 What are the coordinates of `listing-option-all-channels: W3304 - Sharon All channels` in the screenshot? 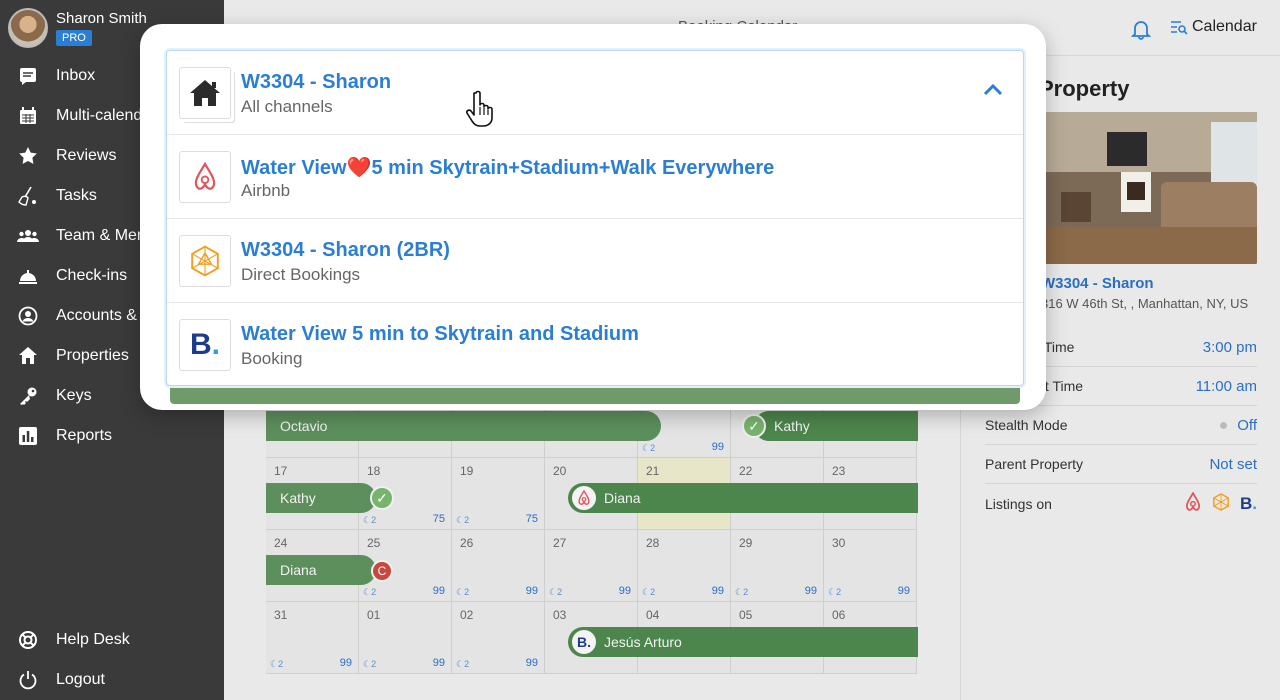 It's located at (595, 93).